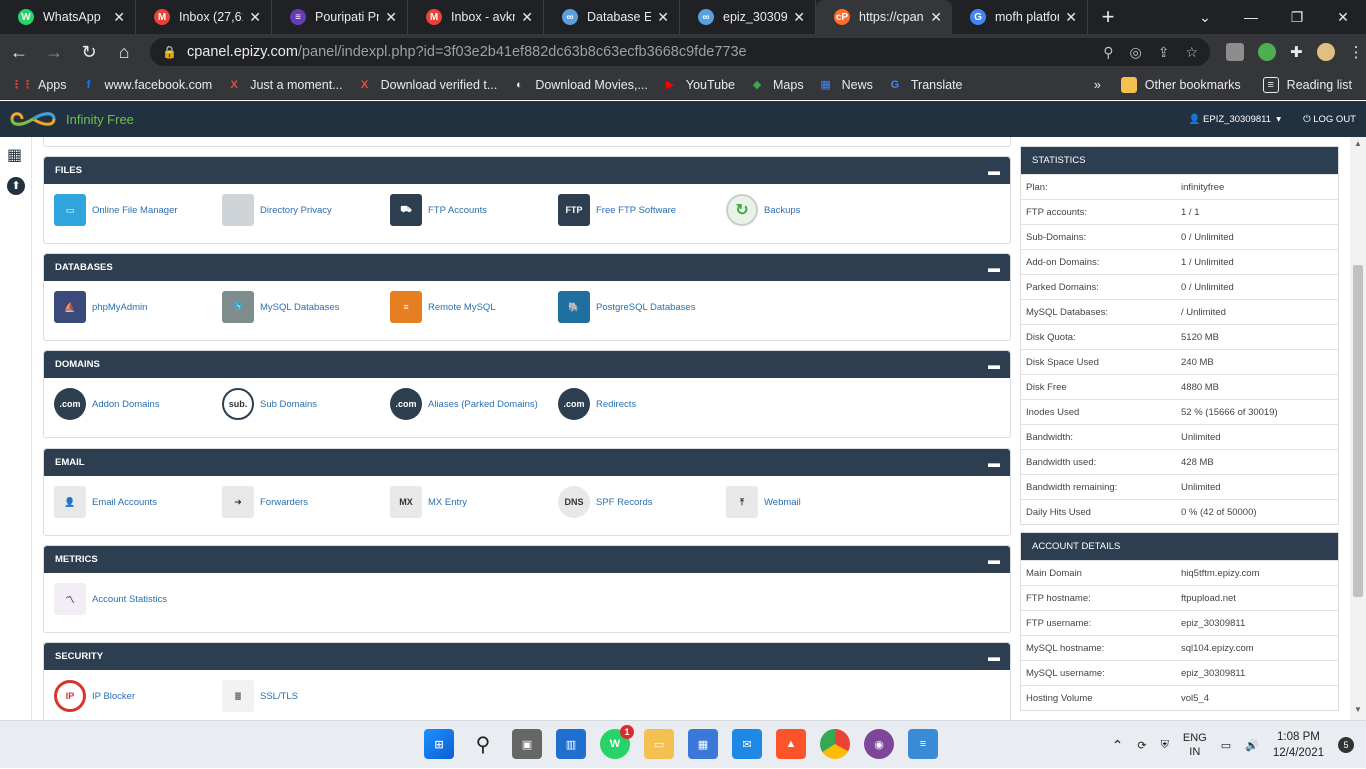 This screenshot has width=1366, height=769. I want to click on start-icon: ⊞, so click(439, 744).